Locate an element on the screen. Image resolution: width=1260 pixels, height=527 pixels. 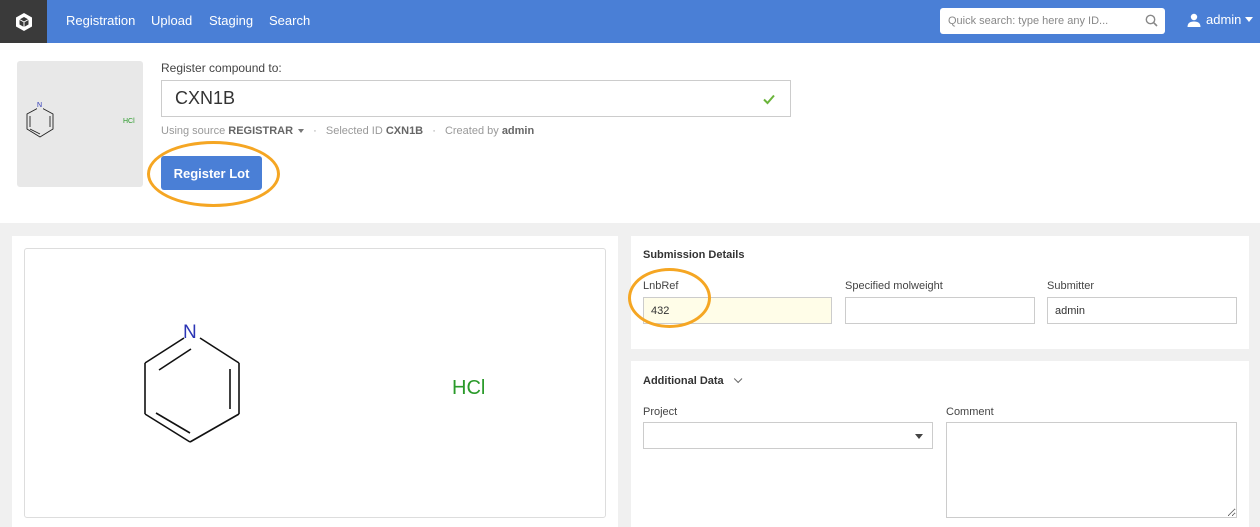
quick-search-input is located at coordinates (1052, 21).